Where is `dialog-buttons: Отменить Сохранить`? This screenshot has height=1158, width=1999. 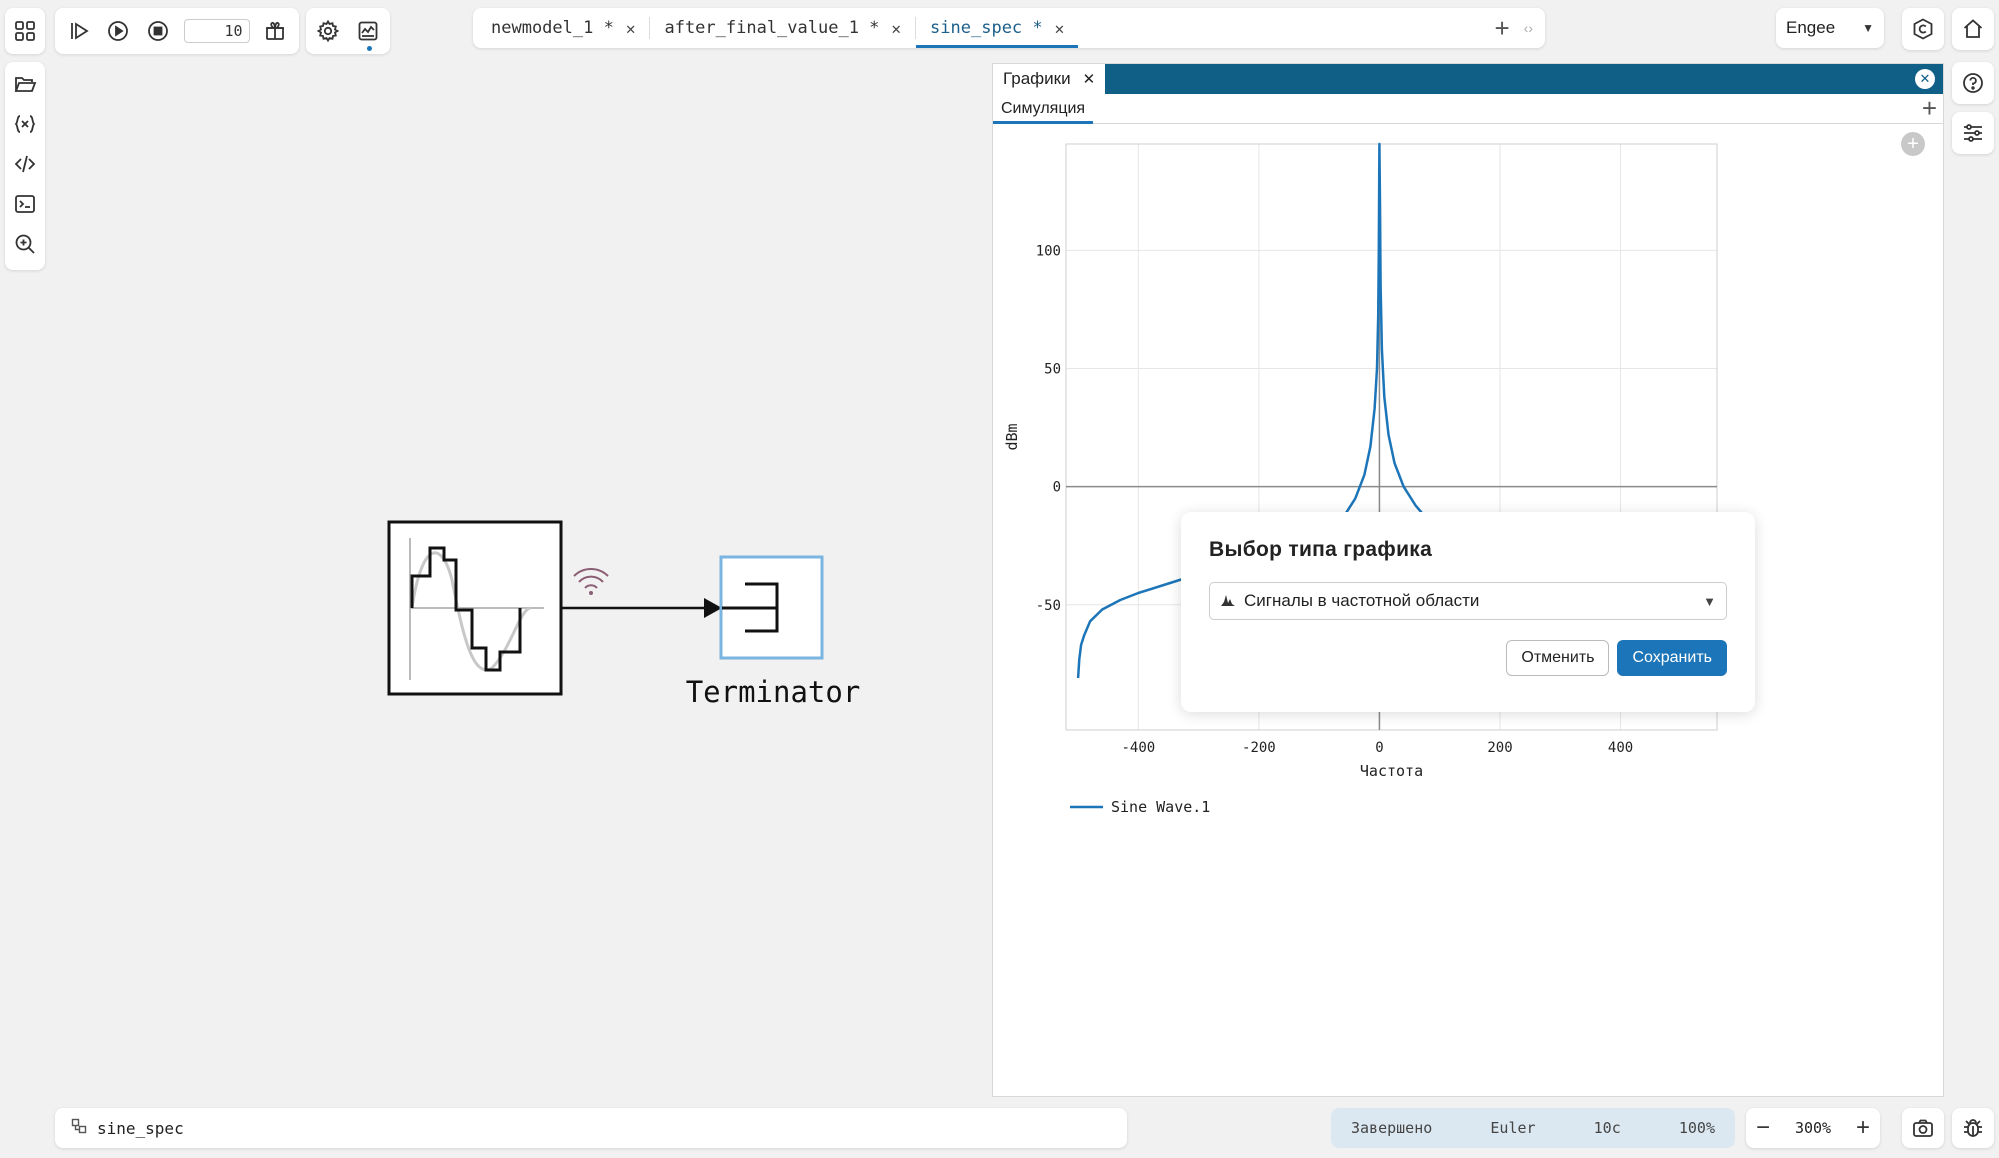
dialog-buttons: Отменить Сохранить is located at coordinates (1468, 658).